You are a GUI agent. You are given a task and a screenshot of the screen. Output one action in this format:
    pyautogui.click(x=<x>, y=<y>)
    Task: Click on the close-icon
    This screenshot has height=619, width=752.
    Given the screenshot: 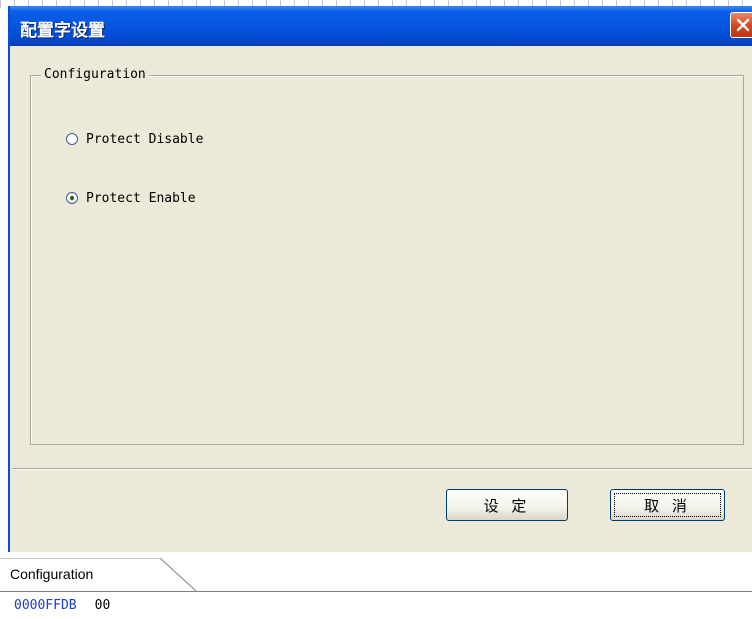 What is the action you would take?
    pyautogui.click(x=743, y=25)
    